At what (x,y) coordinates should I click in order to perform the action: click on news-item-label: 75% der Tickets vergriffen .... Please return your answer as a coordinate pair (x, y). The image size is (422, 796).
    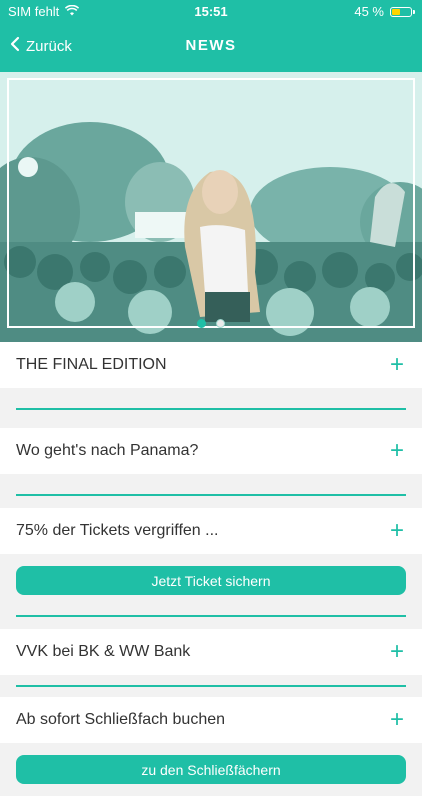
    Looking at the image, I should click on (117, 530).